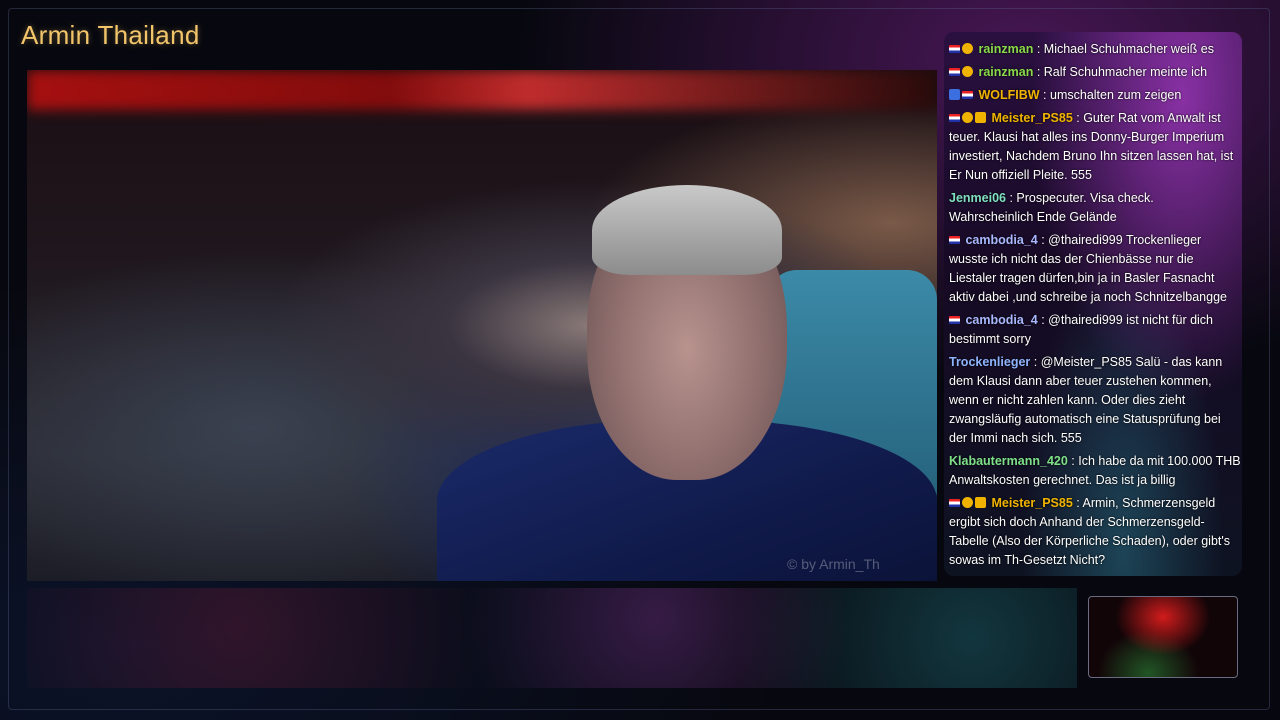  I want to click on chat-message: rainzman : Michael Schuhmacher weiß es, so click(1095, 49).